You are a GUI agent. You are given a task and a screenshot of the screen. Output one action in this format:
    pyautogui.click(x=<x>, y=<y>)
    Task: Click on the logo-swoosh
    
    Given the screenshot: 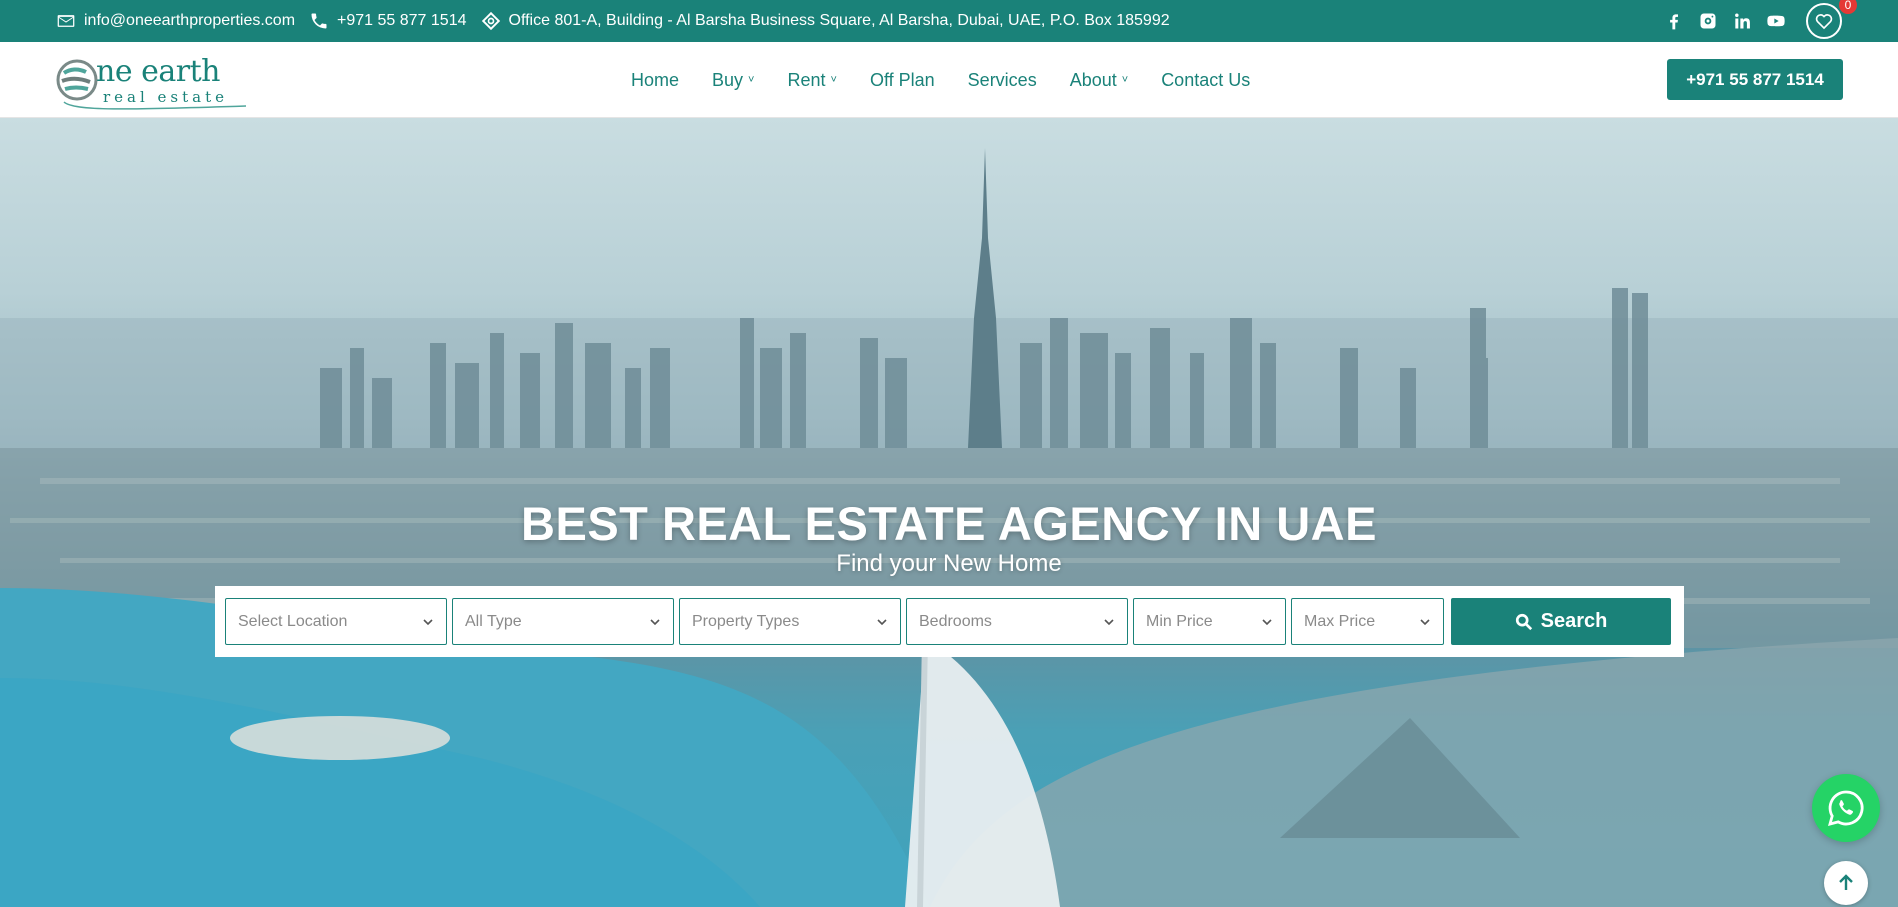 What is the action you would take?
    pyautogui.click(x=155, y=105)
    